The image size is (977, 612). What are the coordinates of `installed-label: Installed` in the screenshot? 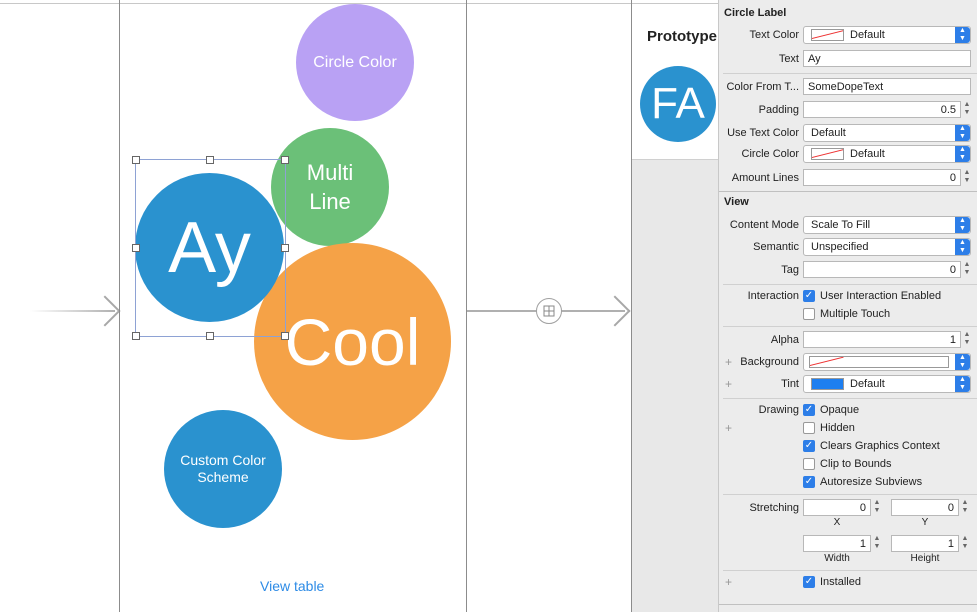 It's located at (840, 582).